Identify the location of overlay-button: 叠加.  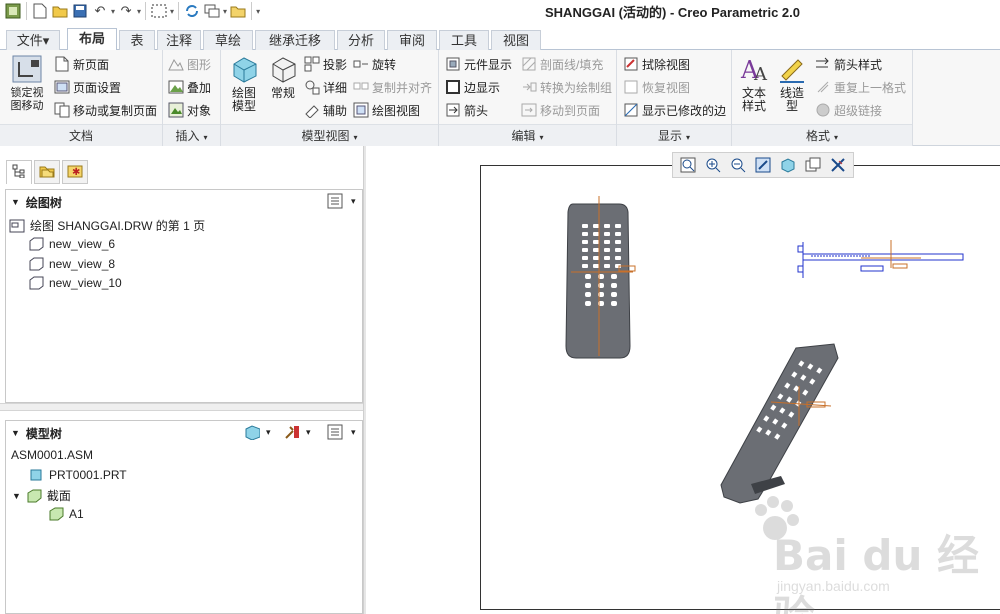
(189, 87).